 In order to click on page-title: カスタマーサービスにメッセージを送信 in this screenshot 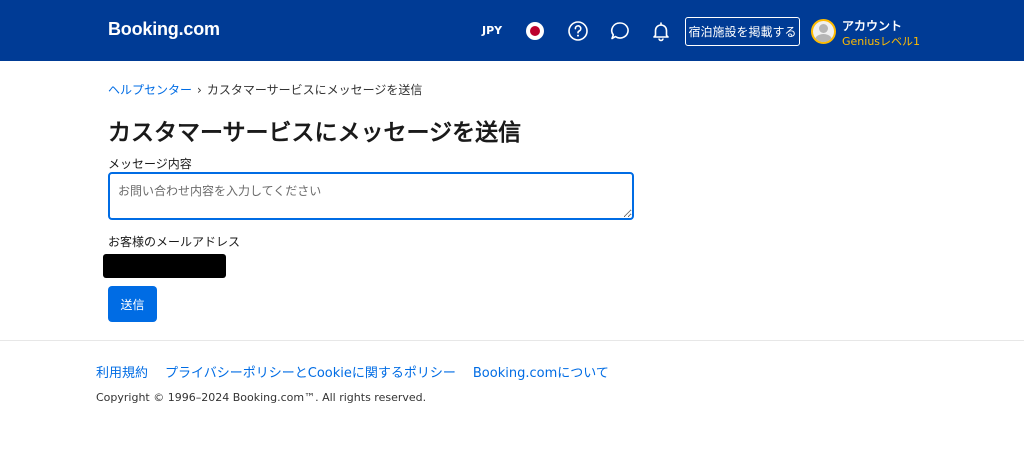, I will do `click(315, 133)`.